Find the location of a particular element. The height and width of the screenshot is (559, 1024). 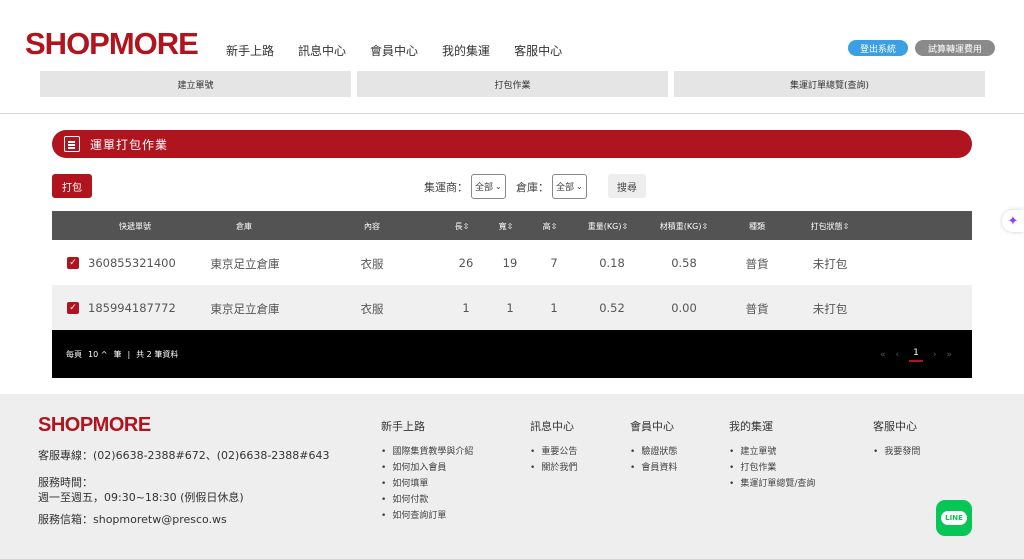

footer-link: 如何填單 is located at coordinates (427, 484).